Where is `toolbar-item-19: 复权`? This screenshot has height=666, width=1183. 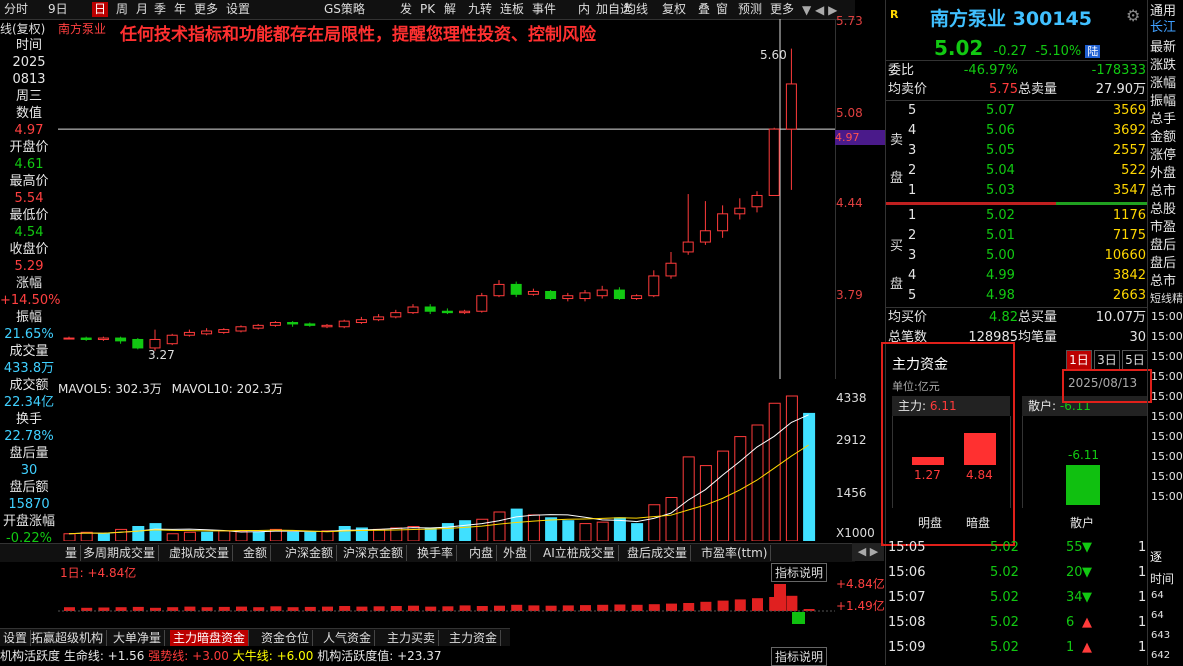 toolbar-item-19: 复权 is located at coordinates (674, 9).